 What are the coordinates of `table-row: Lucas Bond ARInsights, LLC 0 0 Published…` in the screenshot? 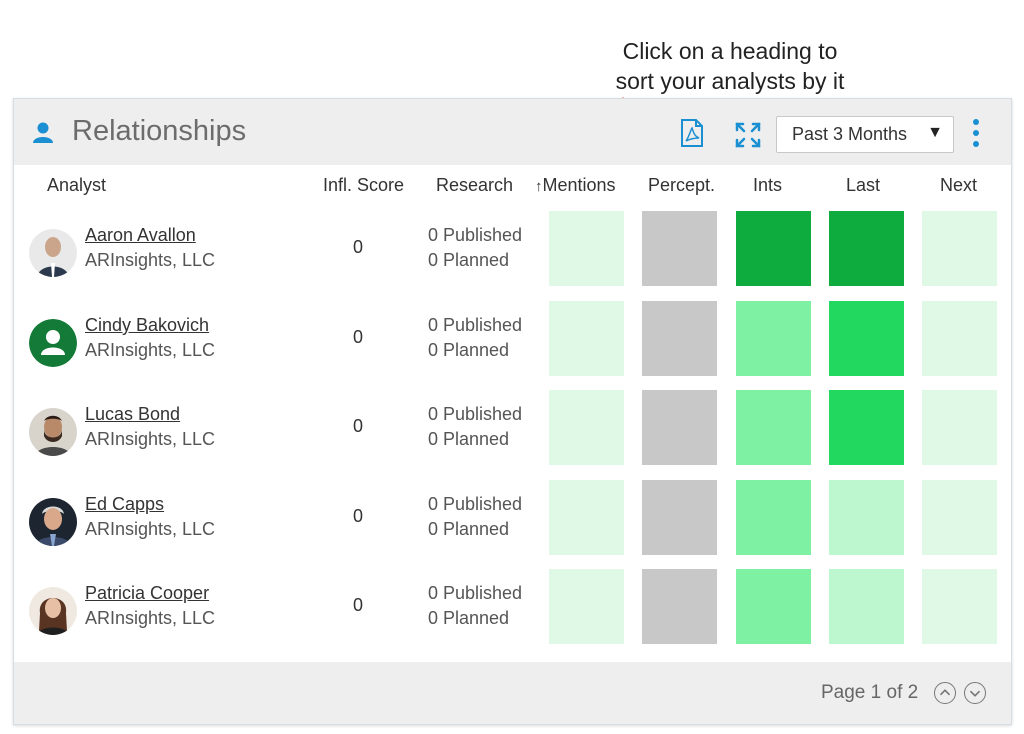 It's located at (512, 433).